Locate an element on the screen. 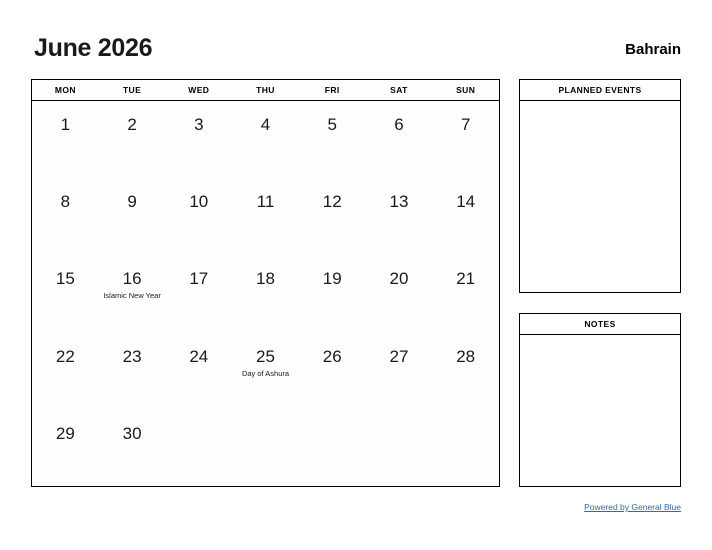 The image size is (712, 550). planned-events-panel: PLANNED EVENTS is located at coordinates (600, 186).